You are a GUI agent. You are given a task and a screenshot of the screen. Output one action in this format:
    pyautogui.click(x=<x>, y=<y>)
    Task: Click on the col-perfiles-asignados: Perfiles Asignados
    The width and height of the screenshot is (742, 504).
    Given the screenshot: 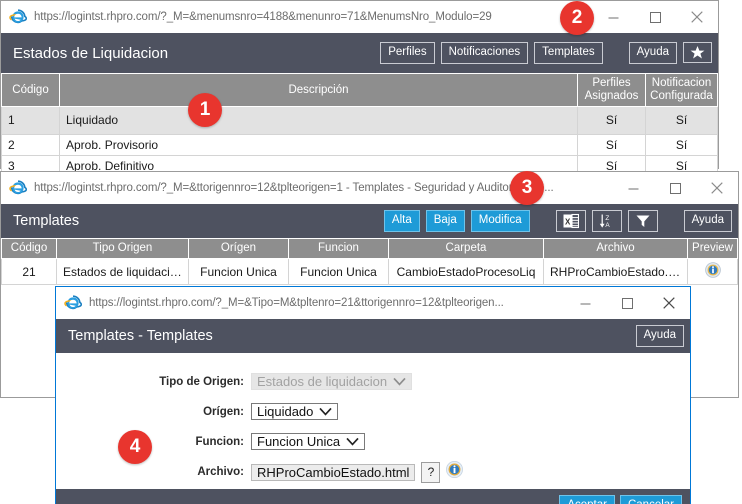 What is the action you would take?
    pyautogui.click(x=611, y=90)
    